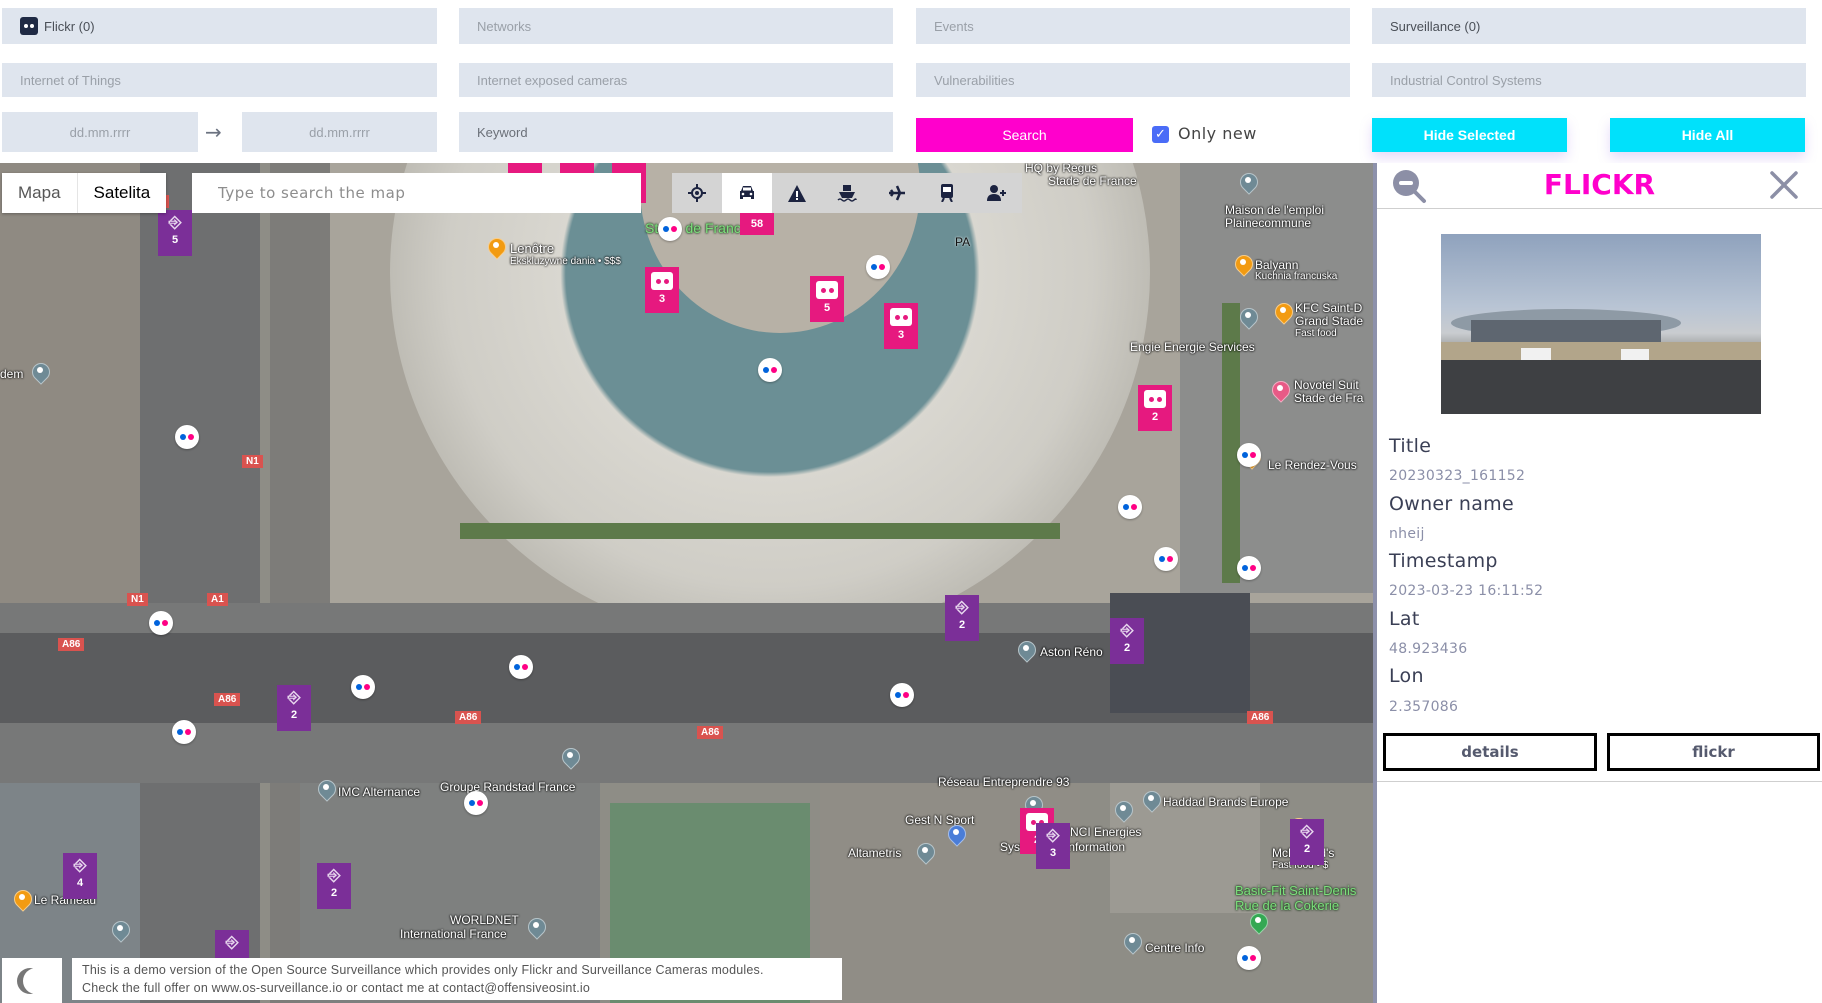 This screenshot has height=1003, width=1822. What do you see at coordinates (1490, 752) in the screenshot?
I see `details-button: details` at bounding box center [1490, 752].